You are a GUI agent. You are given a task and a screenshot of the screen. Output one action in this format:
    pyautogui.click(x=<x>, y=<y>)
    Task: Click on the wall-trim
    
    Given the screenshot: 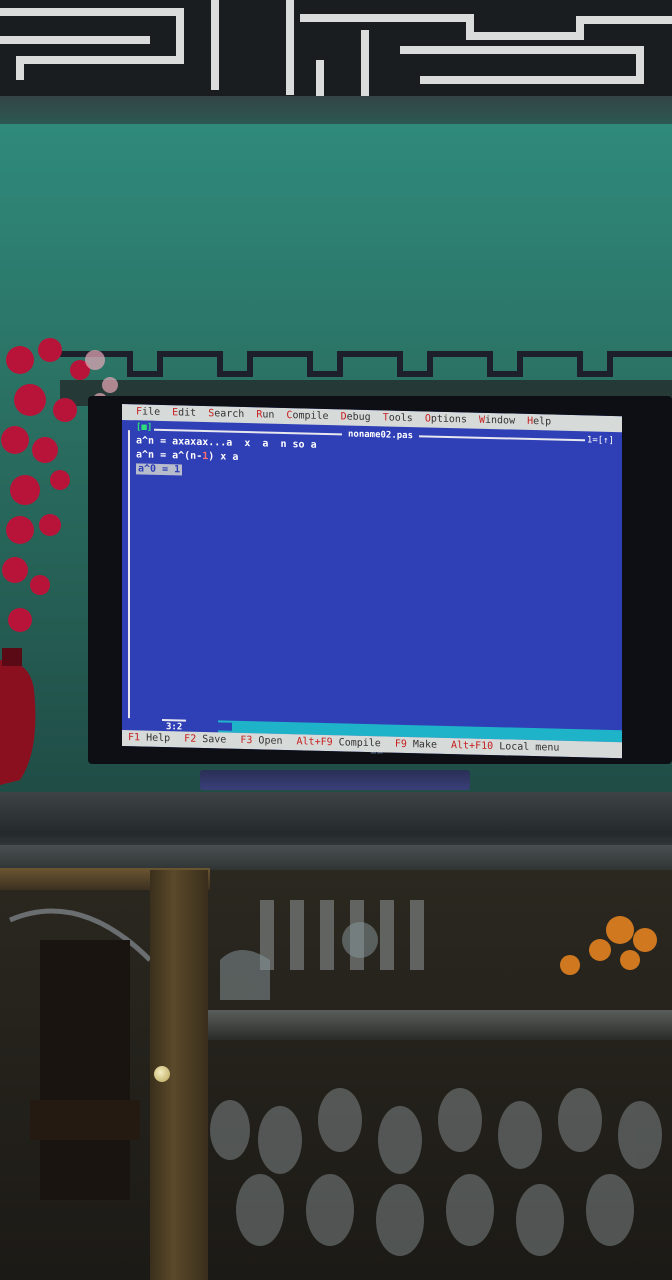 What is the action you would take?
    pyautogui.click(x=336, y=111)
    